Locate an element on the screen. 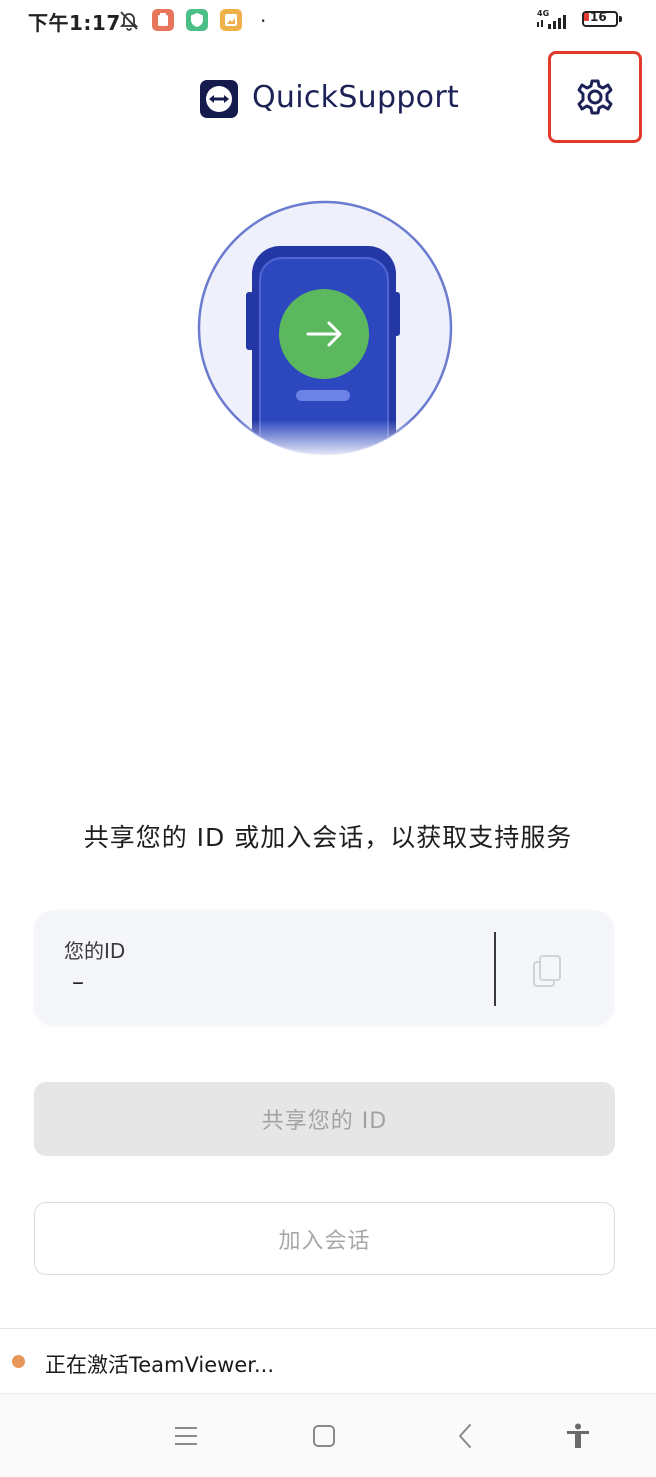 Image resolution: width=656 pixels, height=1477 pixels. share-id-button: 共享您的 ID is located at coordinates (324, 1119).